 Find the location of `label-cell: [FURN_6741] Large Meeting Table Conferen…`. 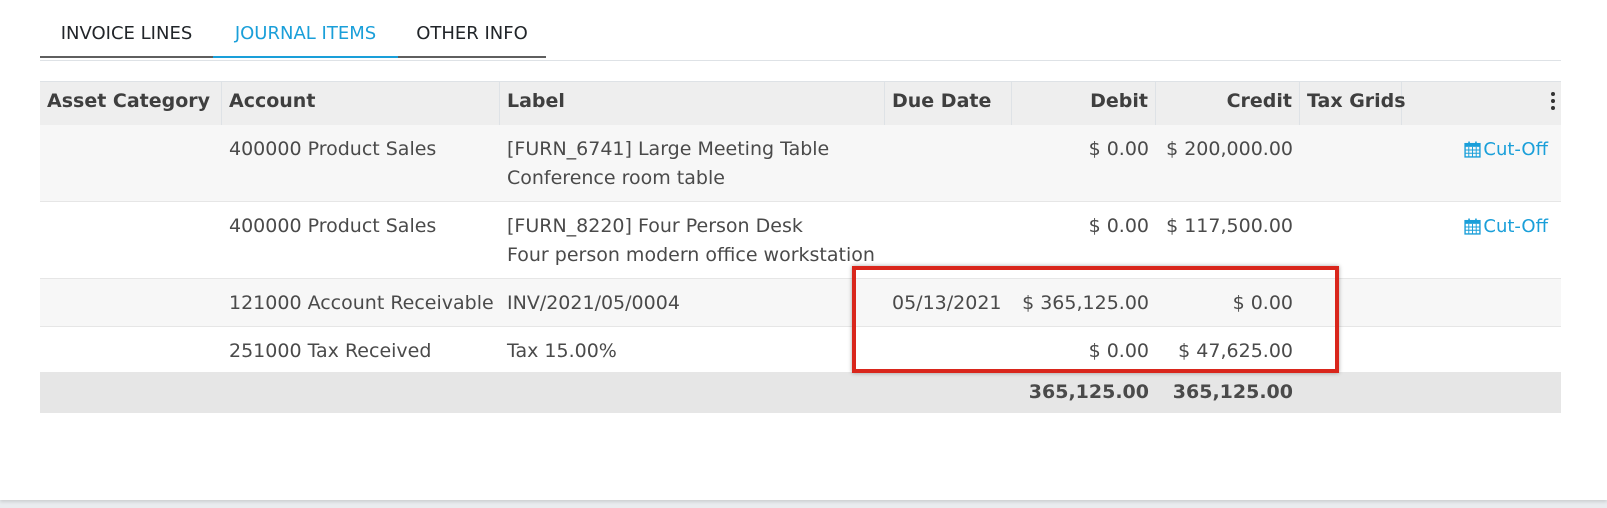

label-cell: [FURN_6741] Large Meeting Table Conferen… is located at coordinates (692, 159).